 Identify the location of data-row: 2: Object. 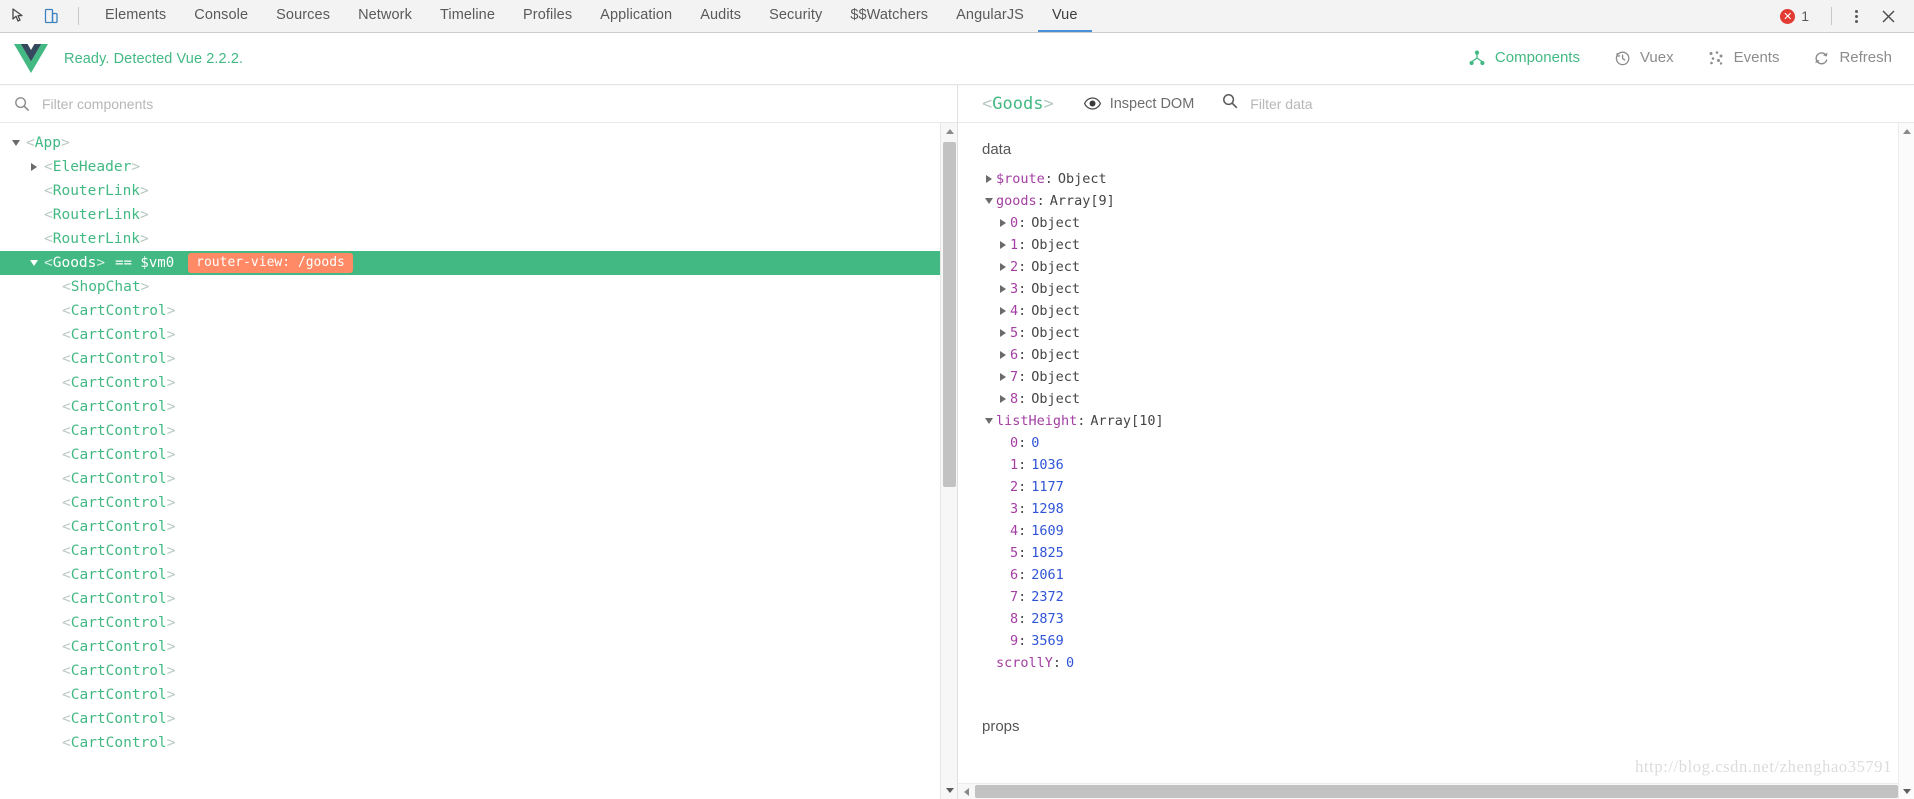
(1448, 267).